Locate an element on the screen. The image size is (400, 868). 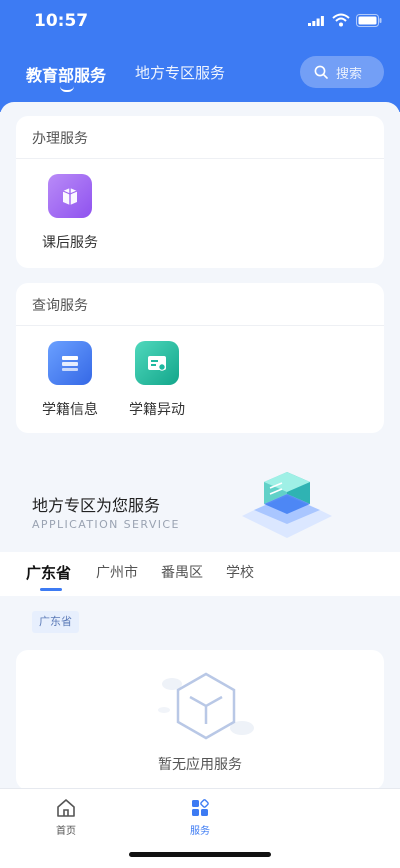
book-box-icon is located at coordinates (70, 196).